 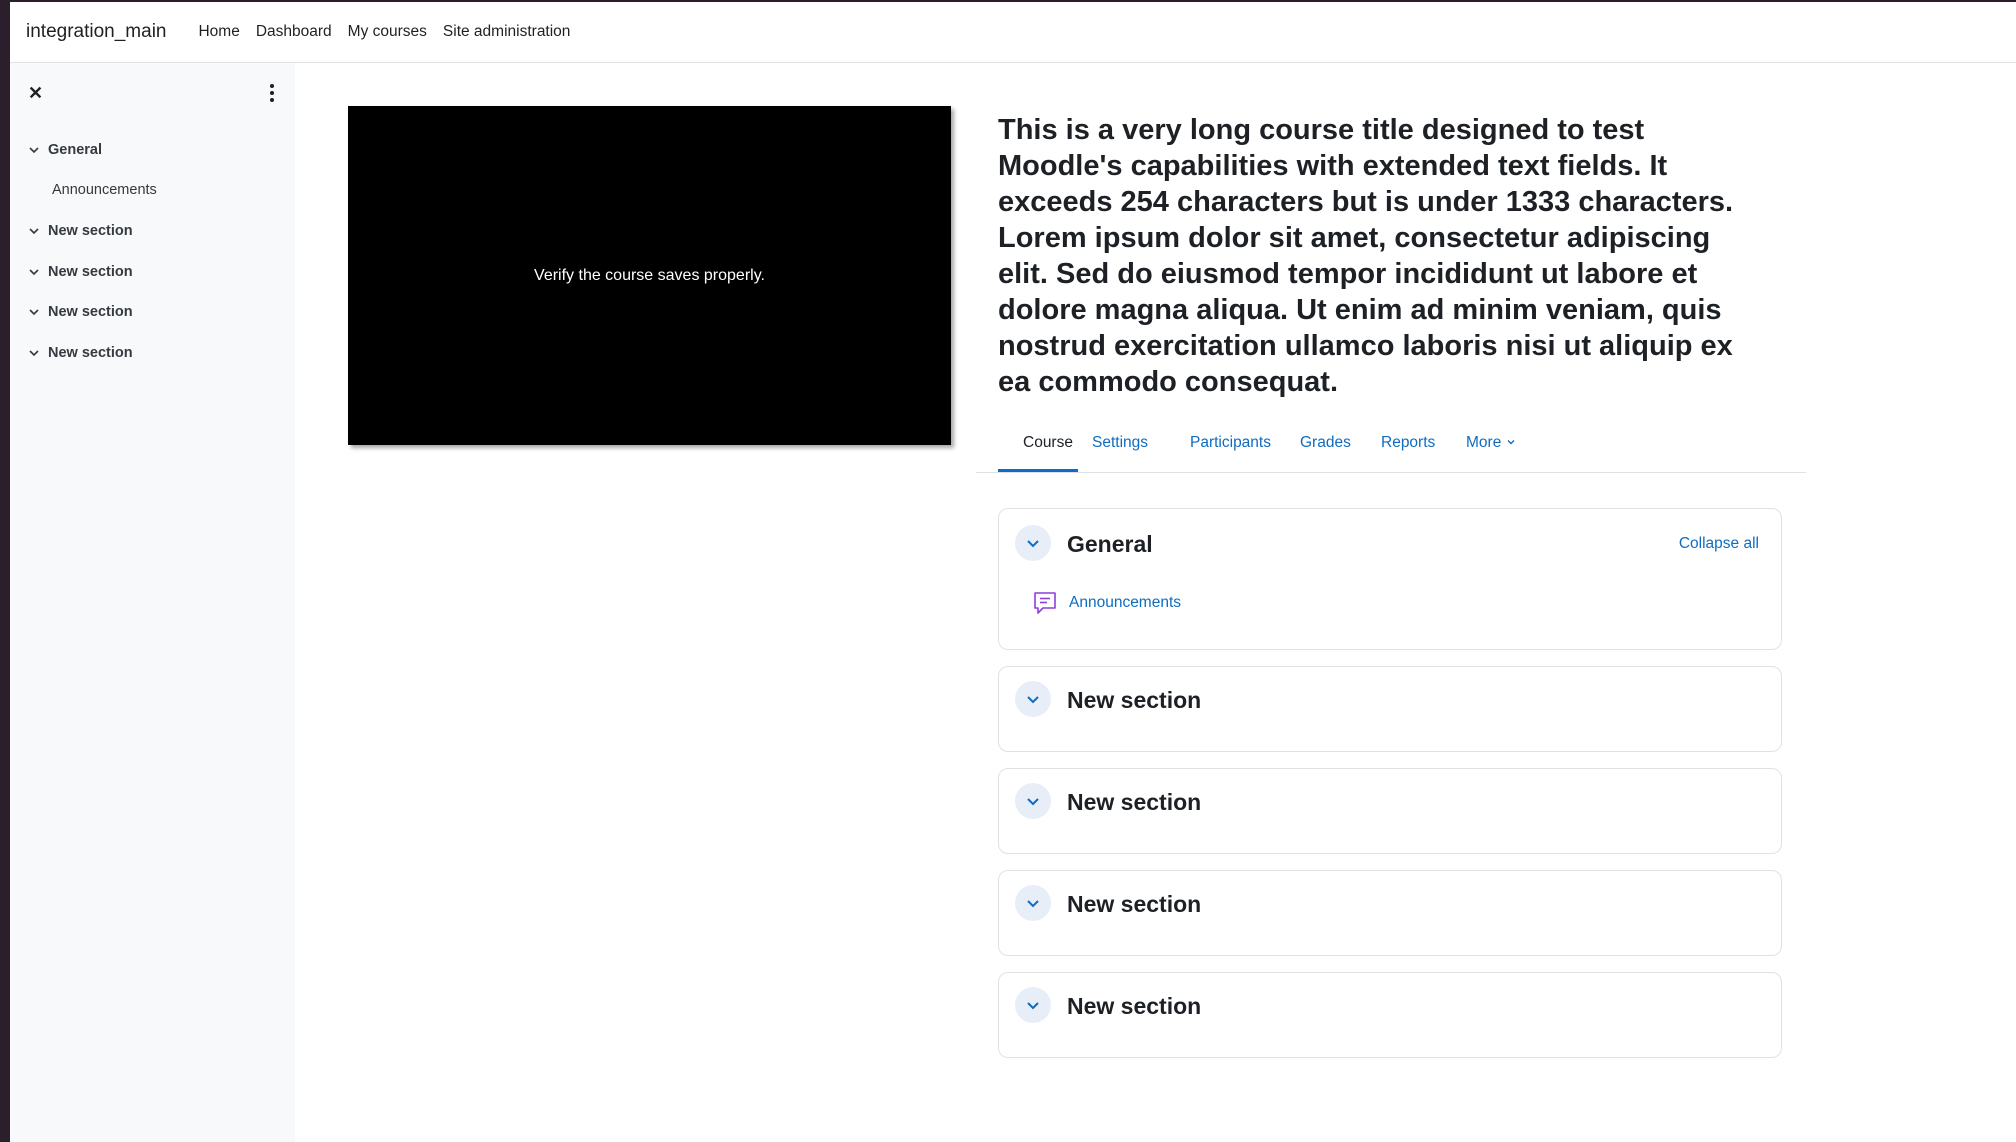 What do you see at coordinates (1408, 443) in the screenshot?
I see `tab-reports: Reports` at bounding box center [1408, 443].